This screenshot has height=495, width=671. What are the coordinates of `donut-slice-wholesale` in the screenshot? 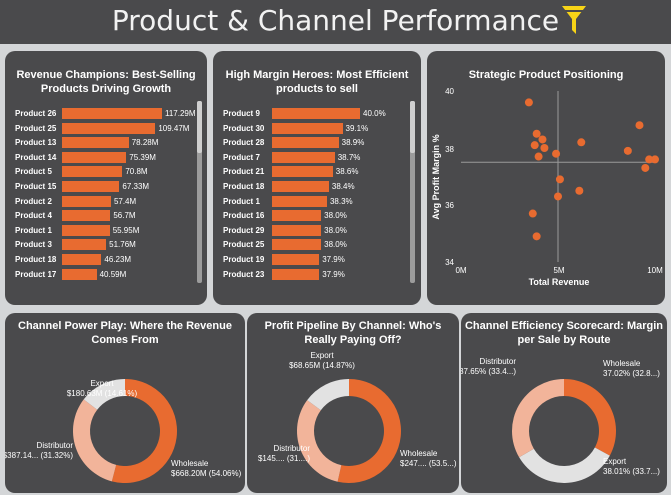 It's located at (590, 417).